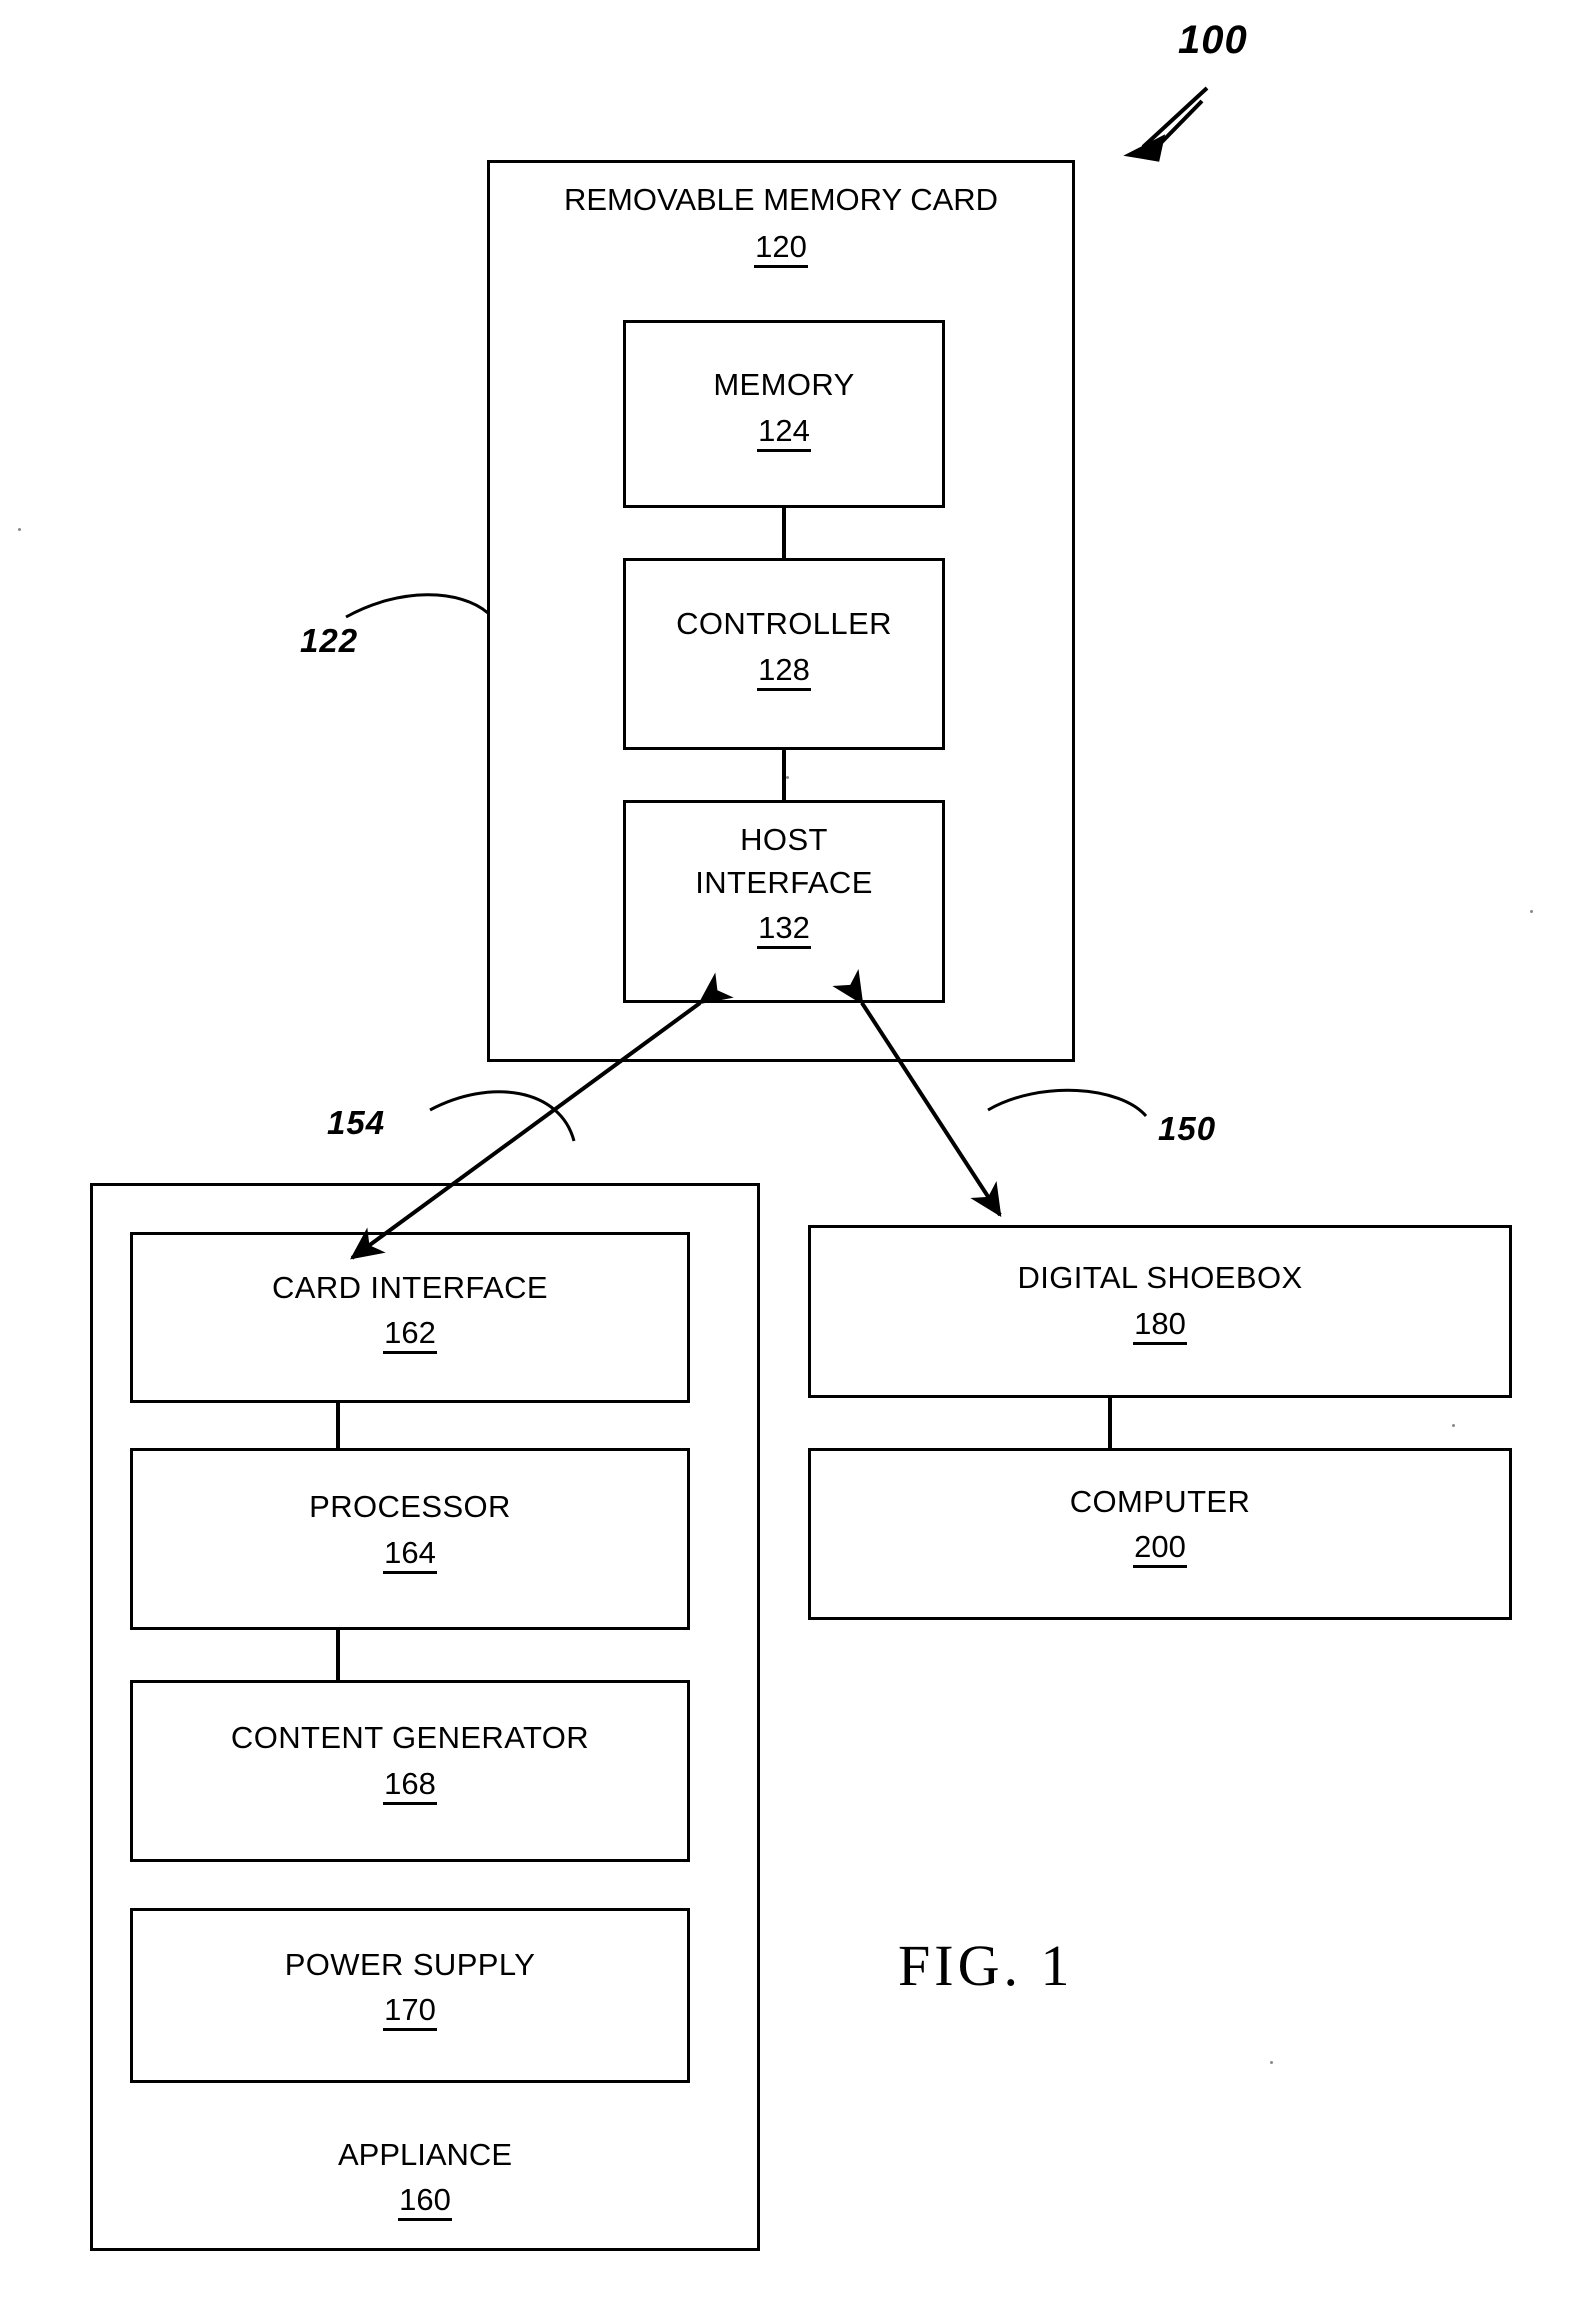  I want to click on controller-title: CONTROLLER, so click(784, 623).